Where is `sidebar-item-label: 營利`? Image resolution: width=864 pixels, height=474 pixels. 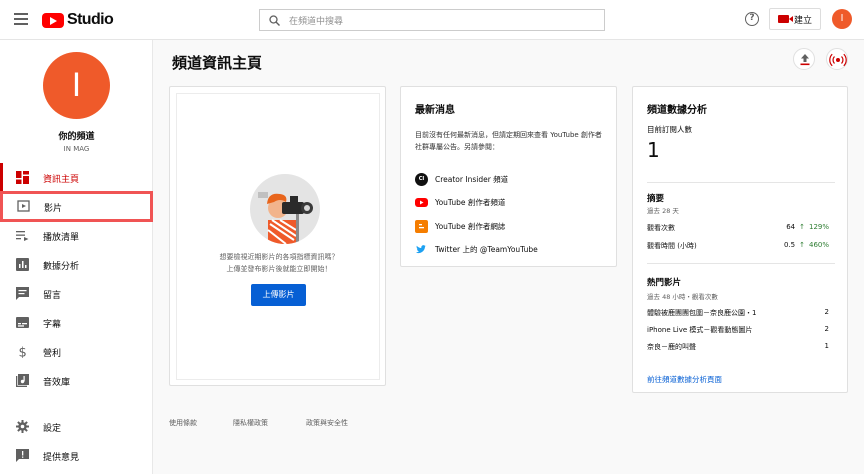 sidebar-item-label: 營利 is located at coordinates (52, 354).